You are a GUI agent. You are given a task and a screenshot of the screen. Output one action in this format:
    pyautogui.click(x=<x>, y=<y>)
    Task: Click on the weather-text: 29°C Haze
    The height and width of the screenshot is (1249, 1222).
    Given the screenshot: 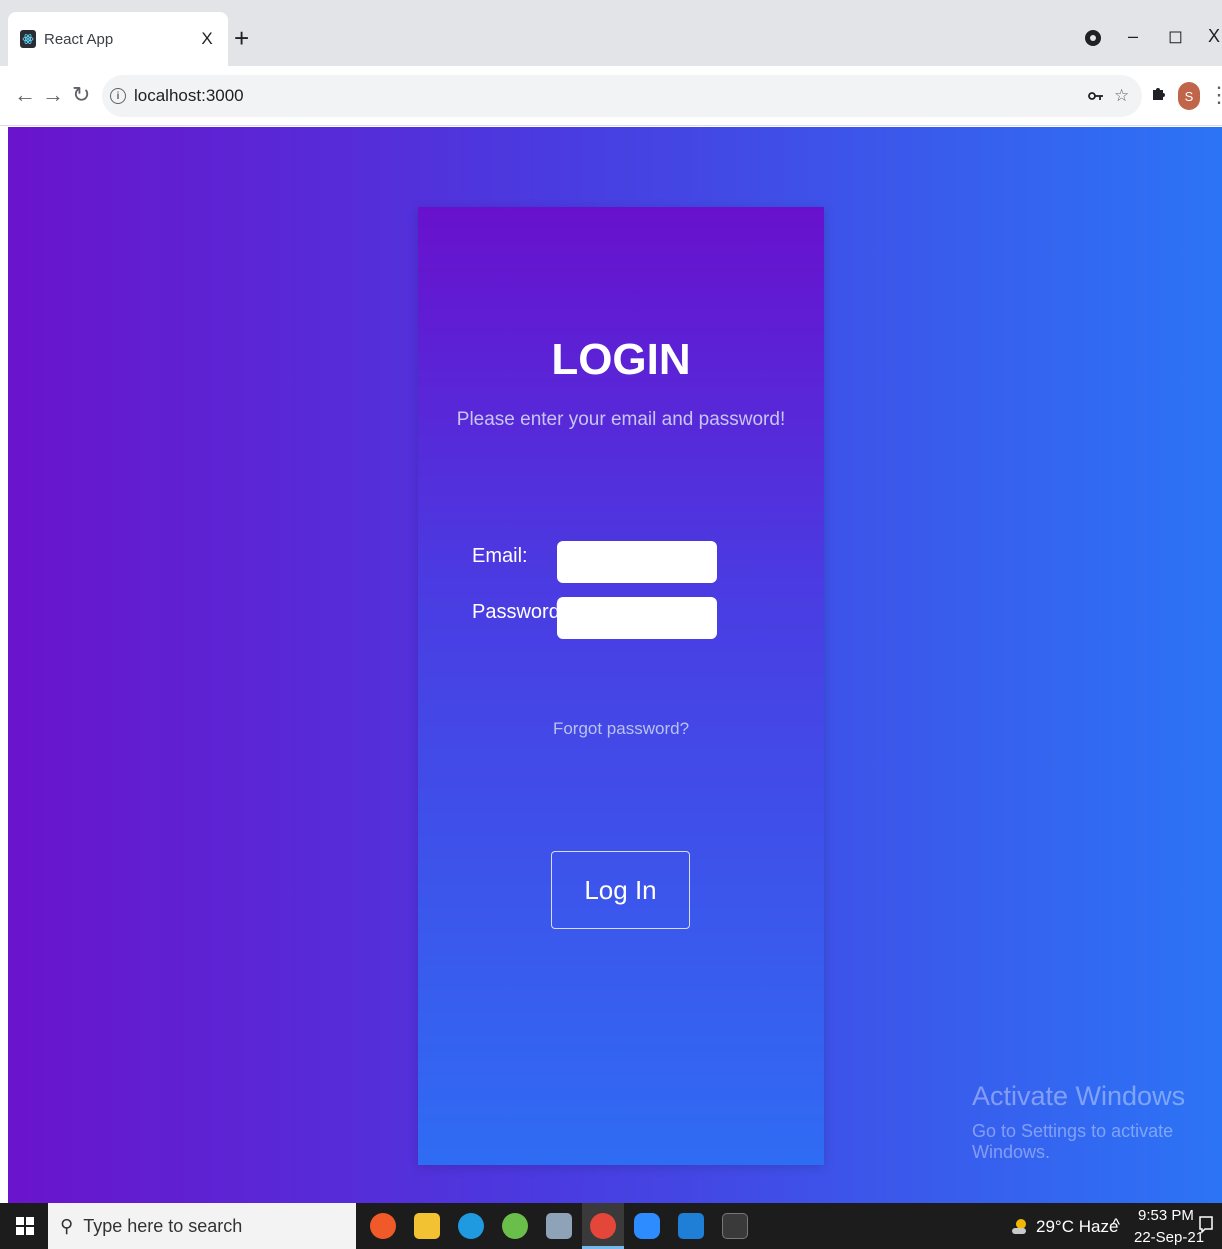 What is the action you would take?
    pyautogui.click(x=1077, y=1227)
    